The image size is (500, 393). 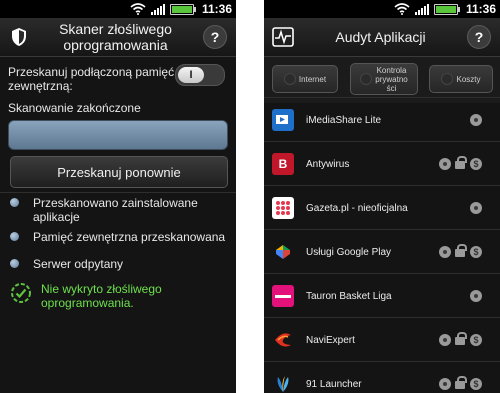 I want to click on app-name: Gazeta.pl - nieoficjalna, so click(x=357, y=208).